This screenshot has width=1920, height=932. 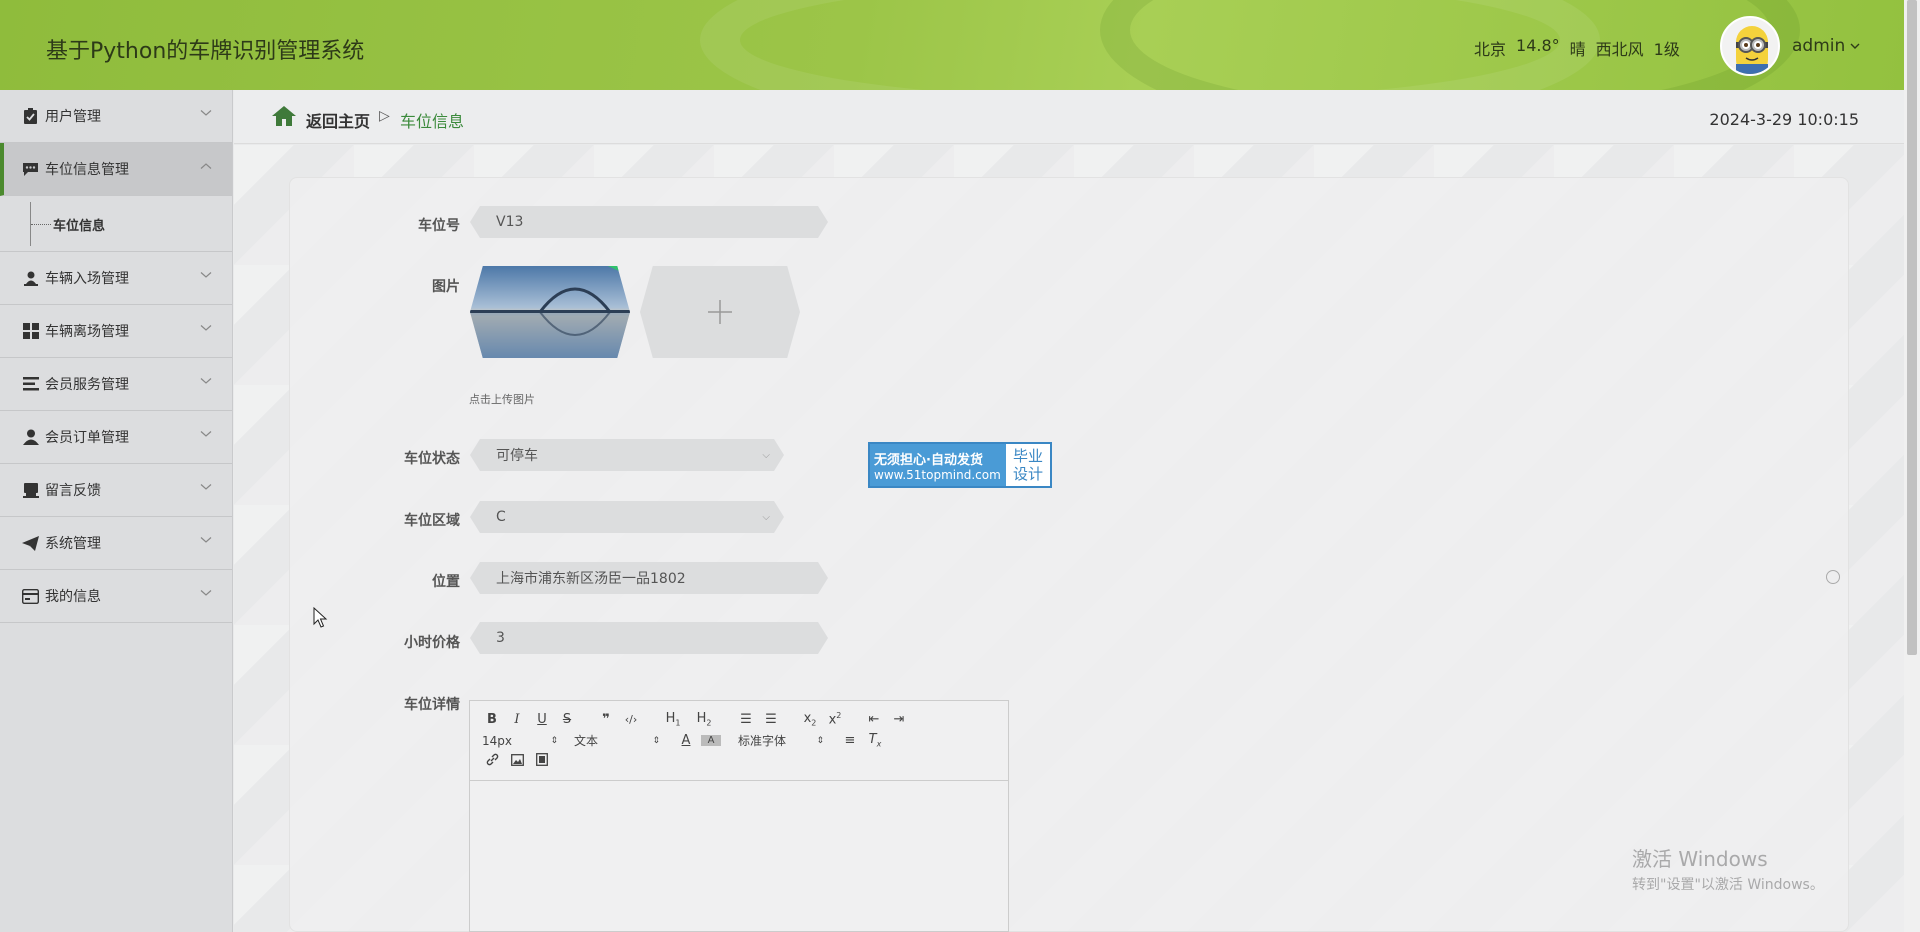 What do you see at coordinates (79, 224) in the screenshot?
I see `sidebar-subitem-parking-info: 车位信息` at bounding box center [79, 224].